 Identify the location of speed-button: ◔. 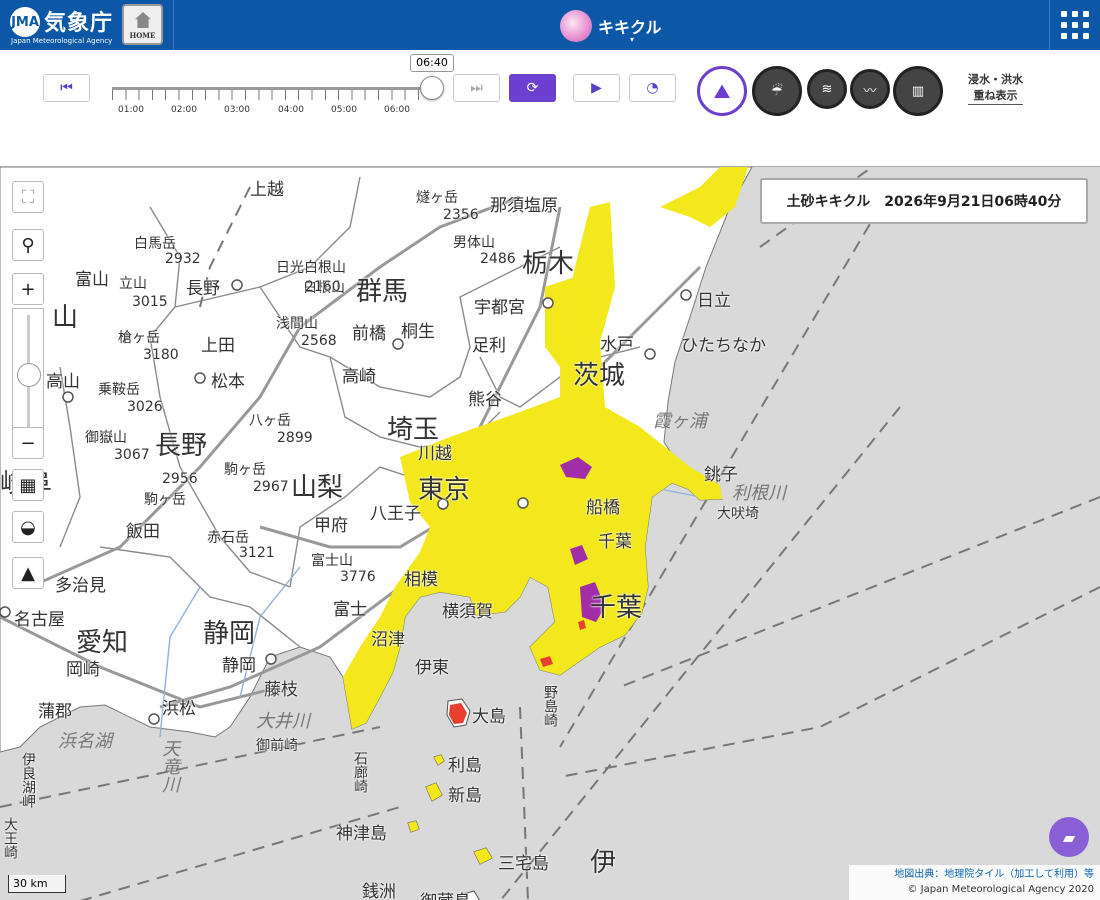
(652, 88).